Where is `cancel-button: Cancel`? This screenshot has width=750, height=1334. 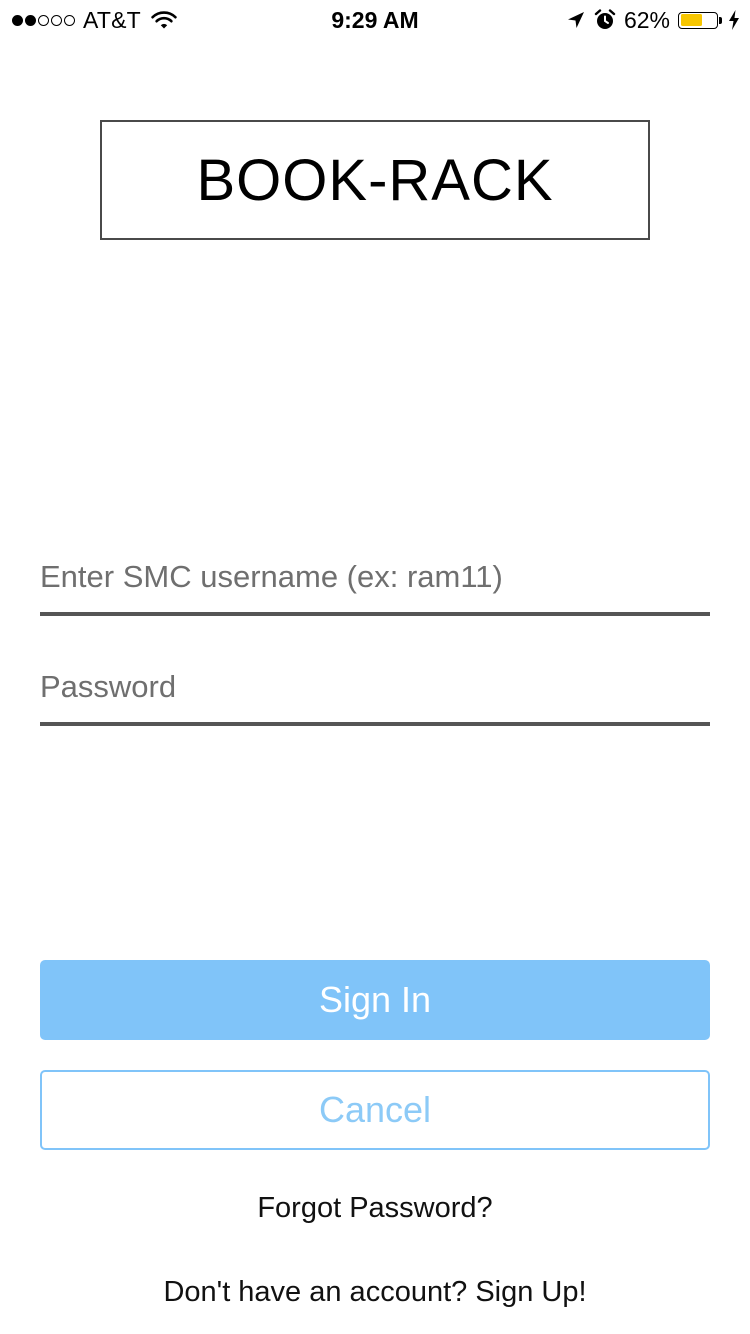 cancel-button: Cancel is located at coordinates (375, 1110).